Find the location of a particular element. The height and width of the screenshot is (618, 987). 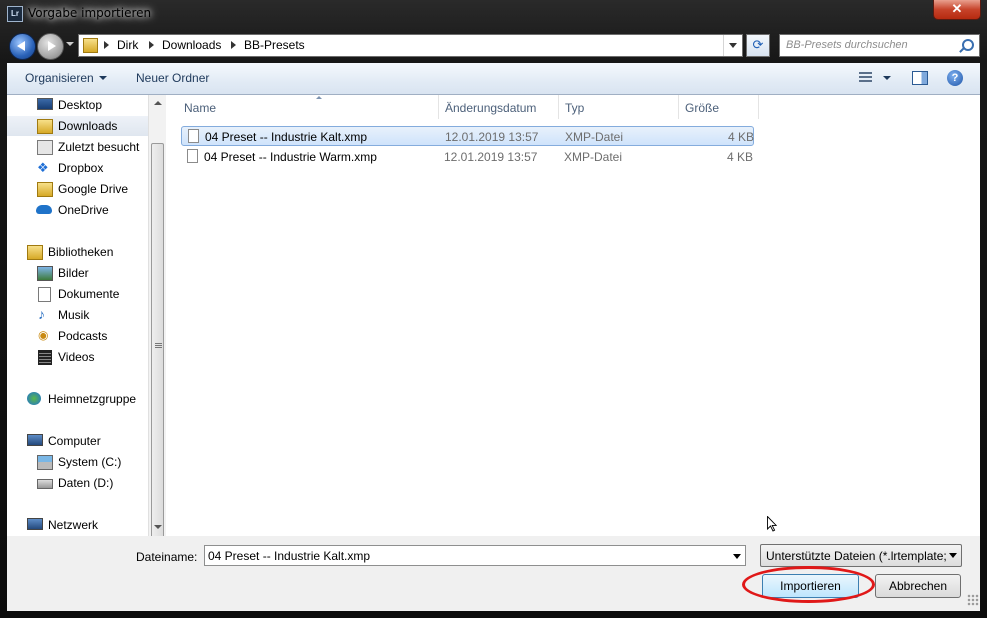

column-header-label: Name is located at coordinates (200, 108).